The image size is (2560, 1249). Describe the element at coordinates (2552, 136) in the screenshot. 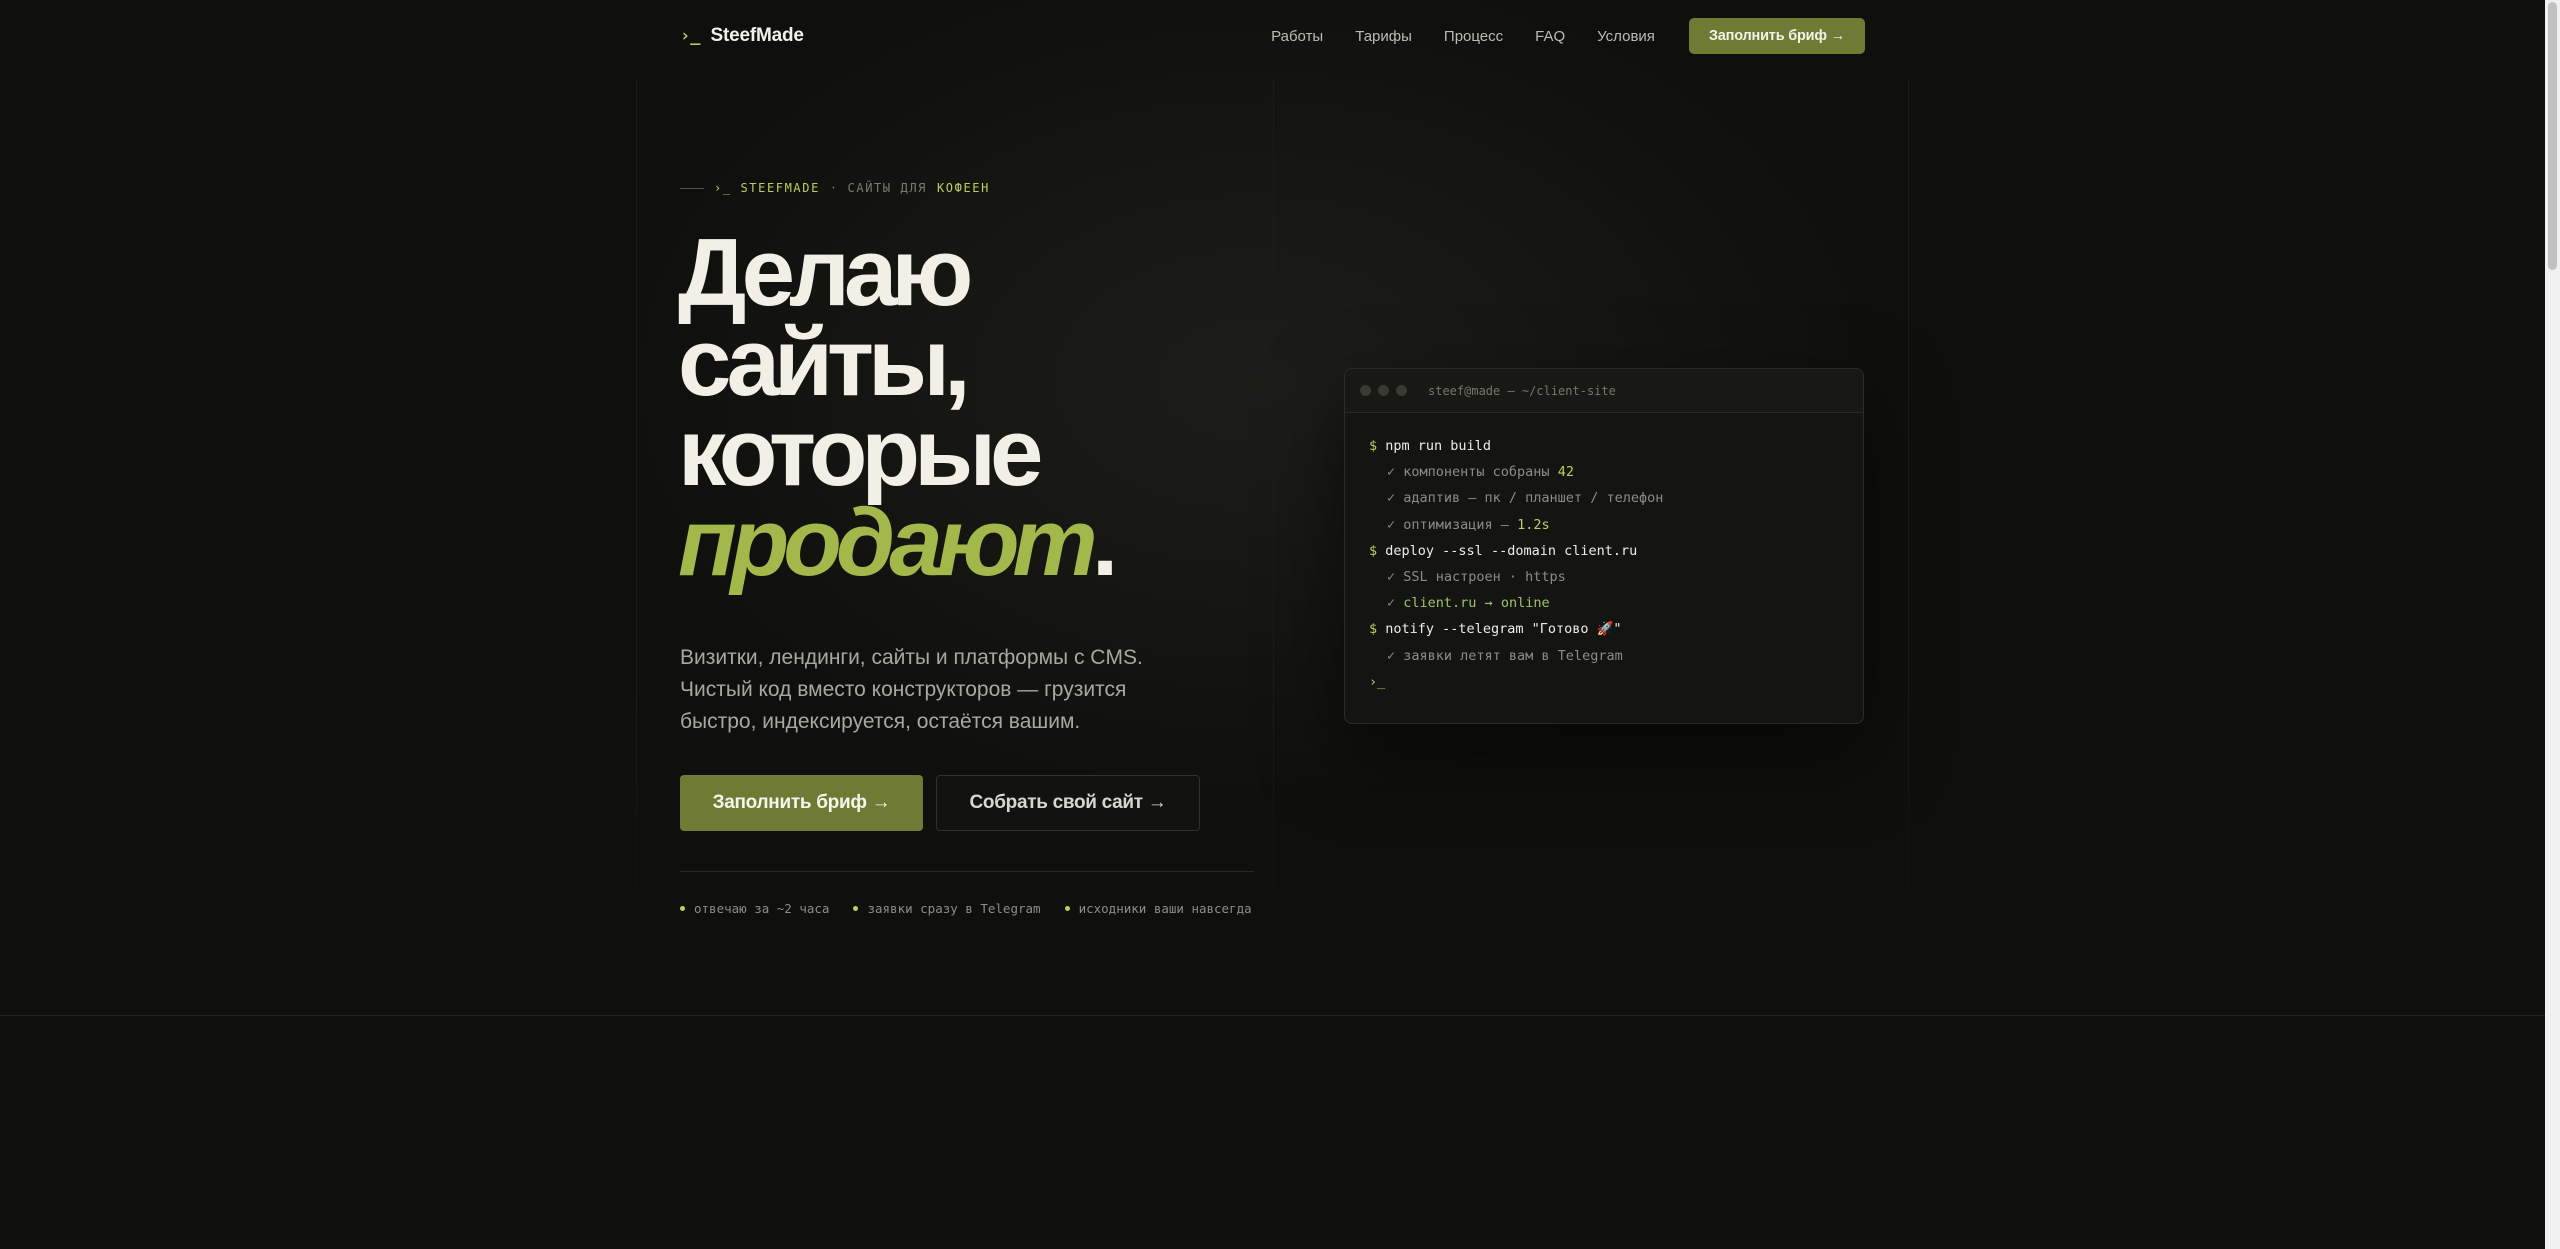

I see `scrollbar-thumb` at that location.